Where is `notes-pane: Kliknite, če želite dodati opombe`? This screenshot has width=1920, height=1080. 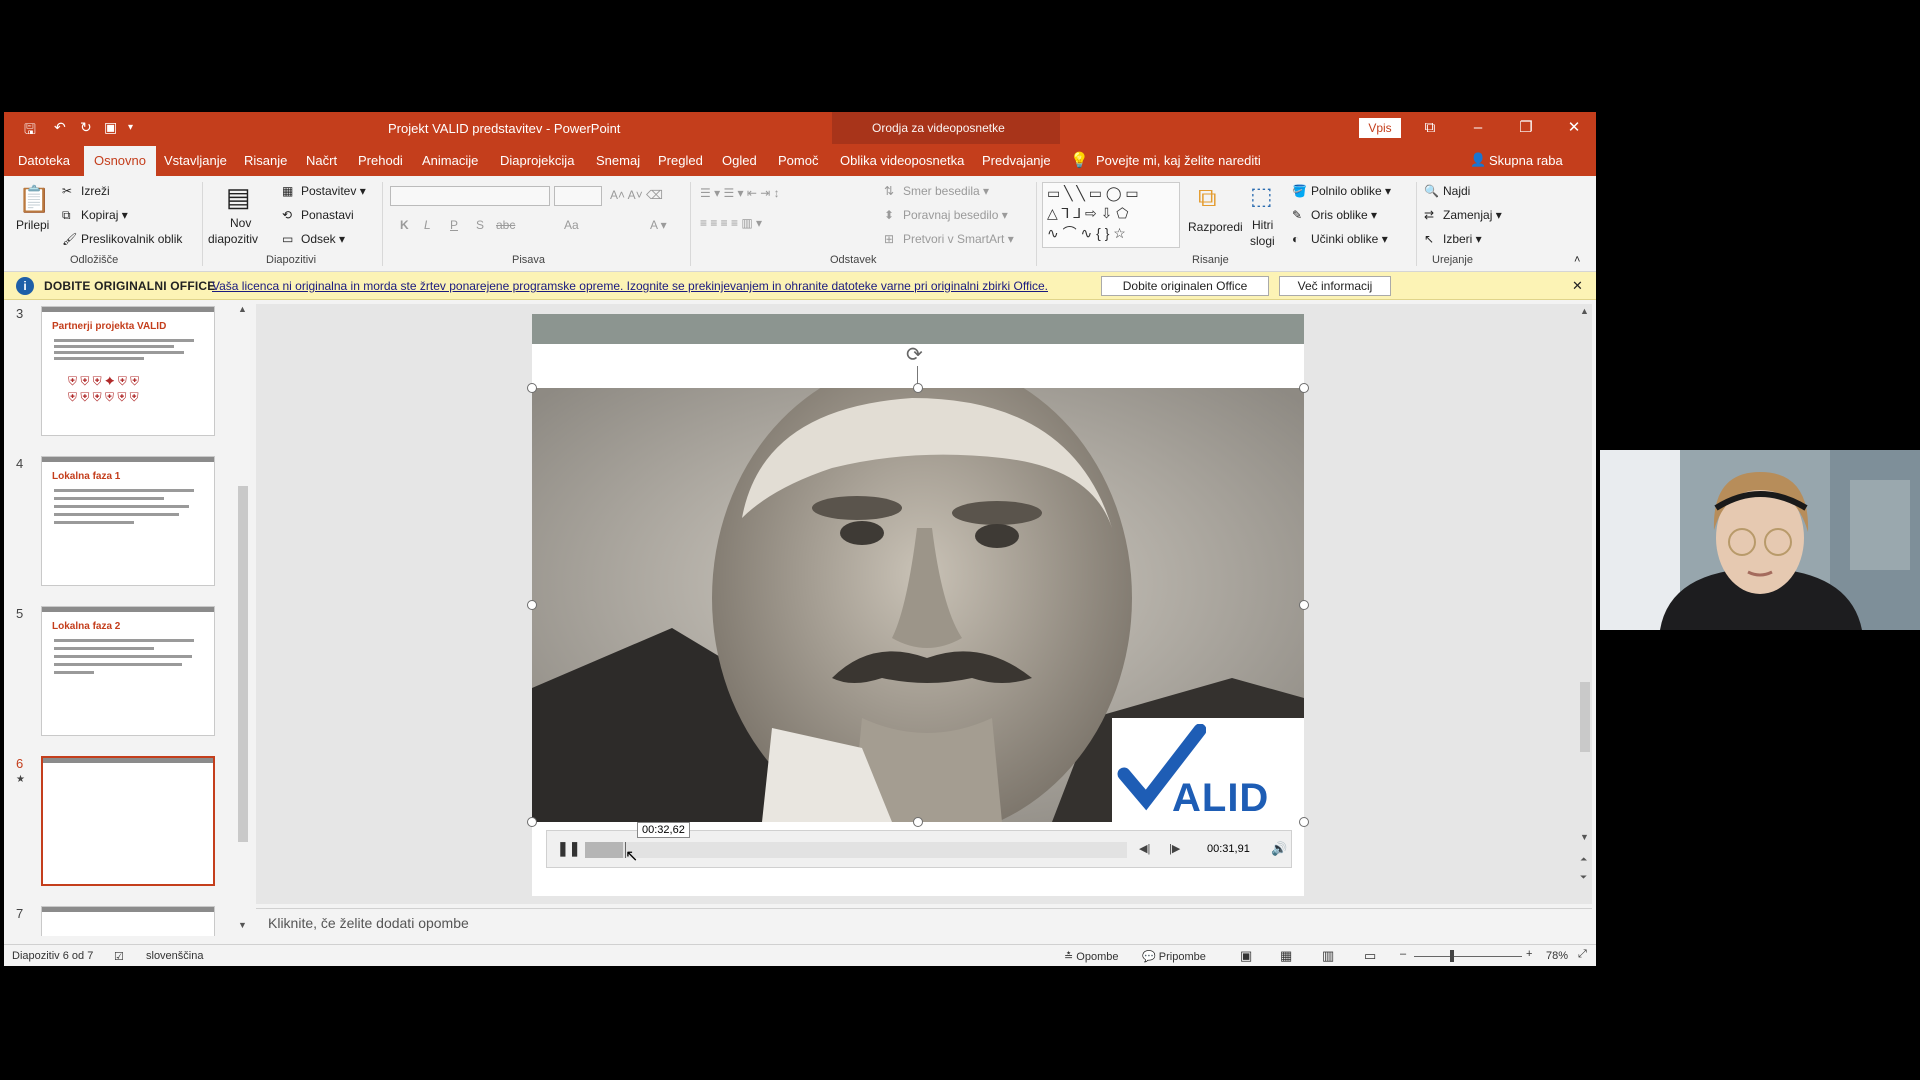 notes-pane: Kliknite, če želite dodati opombe is located at coordinates (924, 922).